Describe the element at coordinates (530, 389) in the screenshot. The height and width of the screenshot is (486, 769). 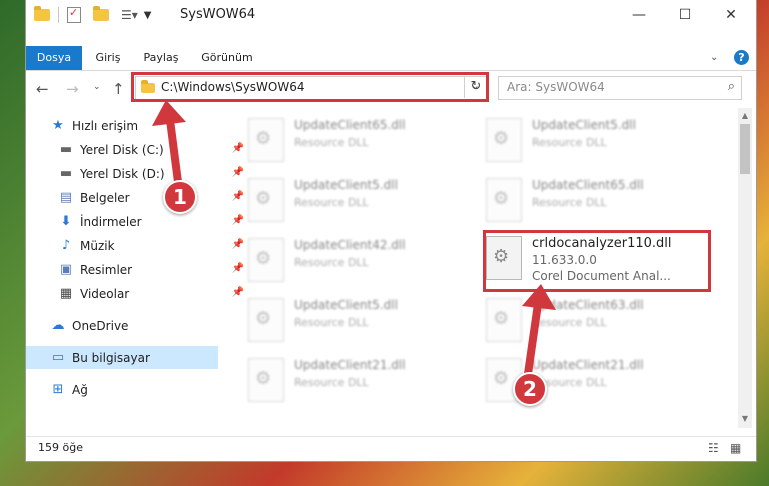
I see `callout-badge-2: 2` at that location.